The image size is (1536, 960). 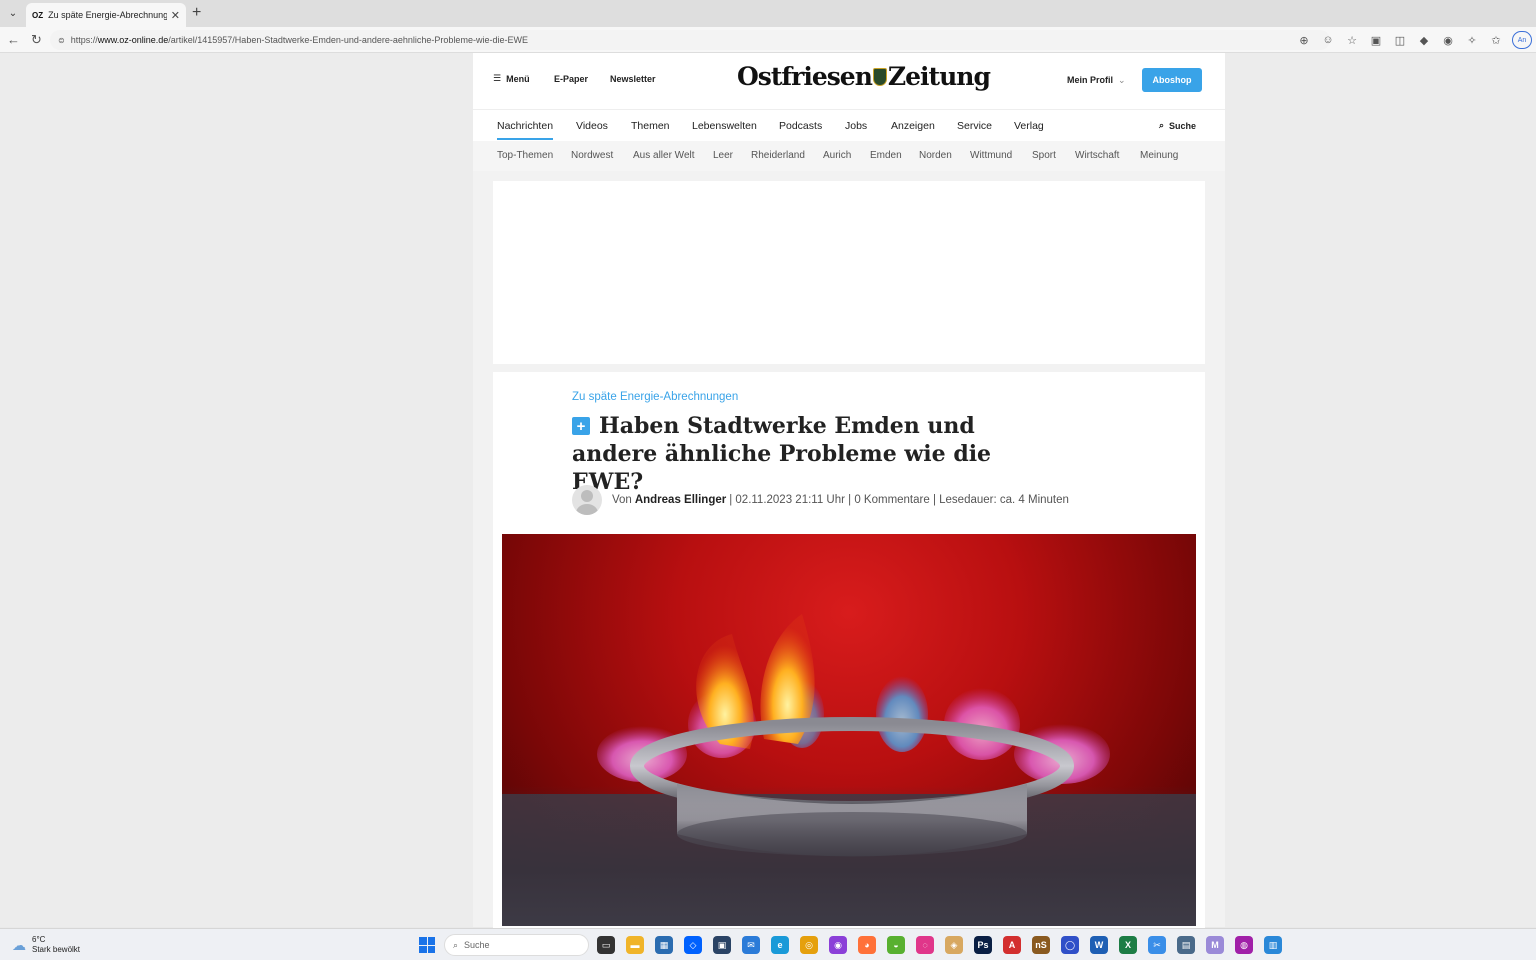 I want to click on weather-text: Stark bewölkt, so click(x=56, y=949).